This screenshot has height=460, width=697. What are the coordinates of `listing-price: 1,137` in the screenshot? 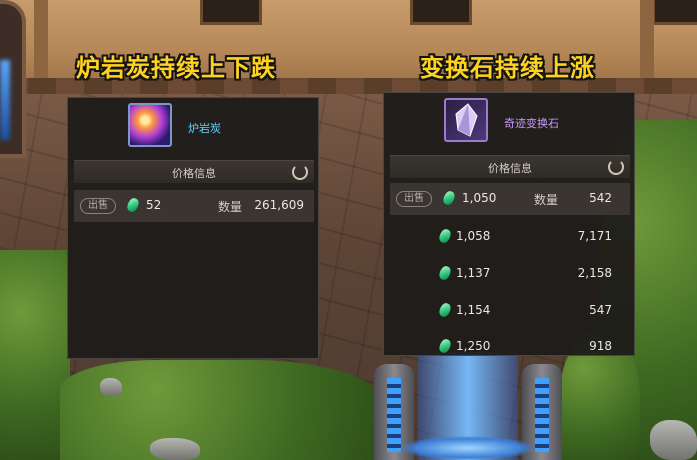 It's located at (473, 273).